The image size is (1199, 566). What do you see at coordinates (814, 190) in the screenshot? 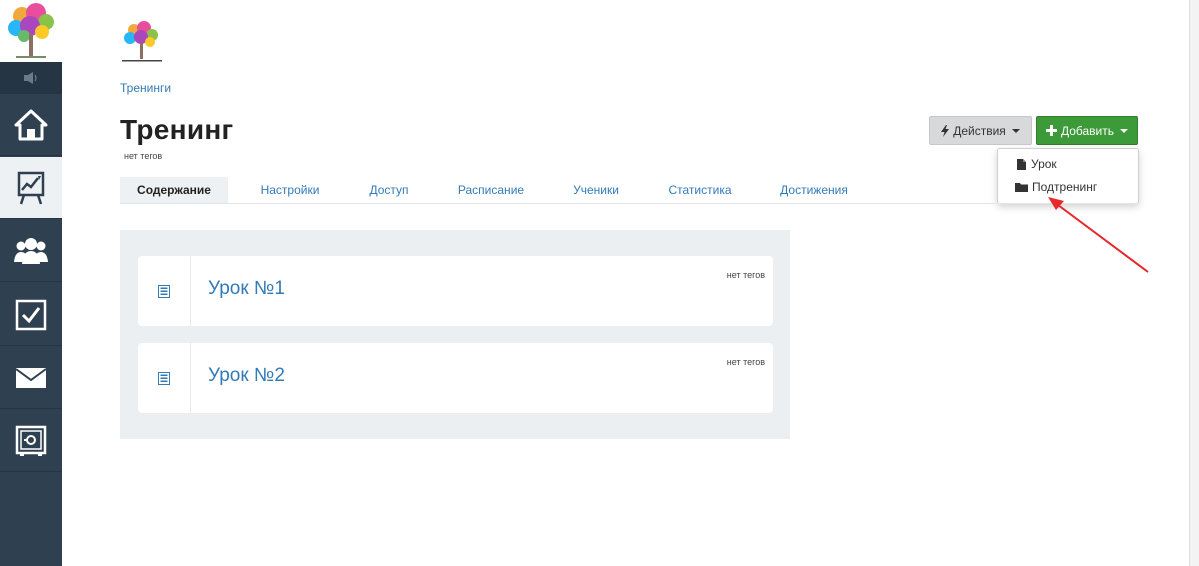
I see `tab-achievements: Достижения` at bounding box center [814, 190].